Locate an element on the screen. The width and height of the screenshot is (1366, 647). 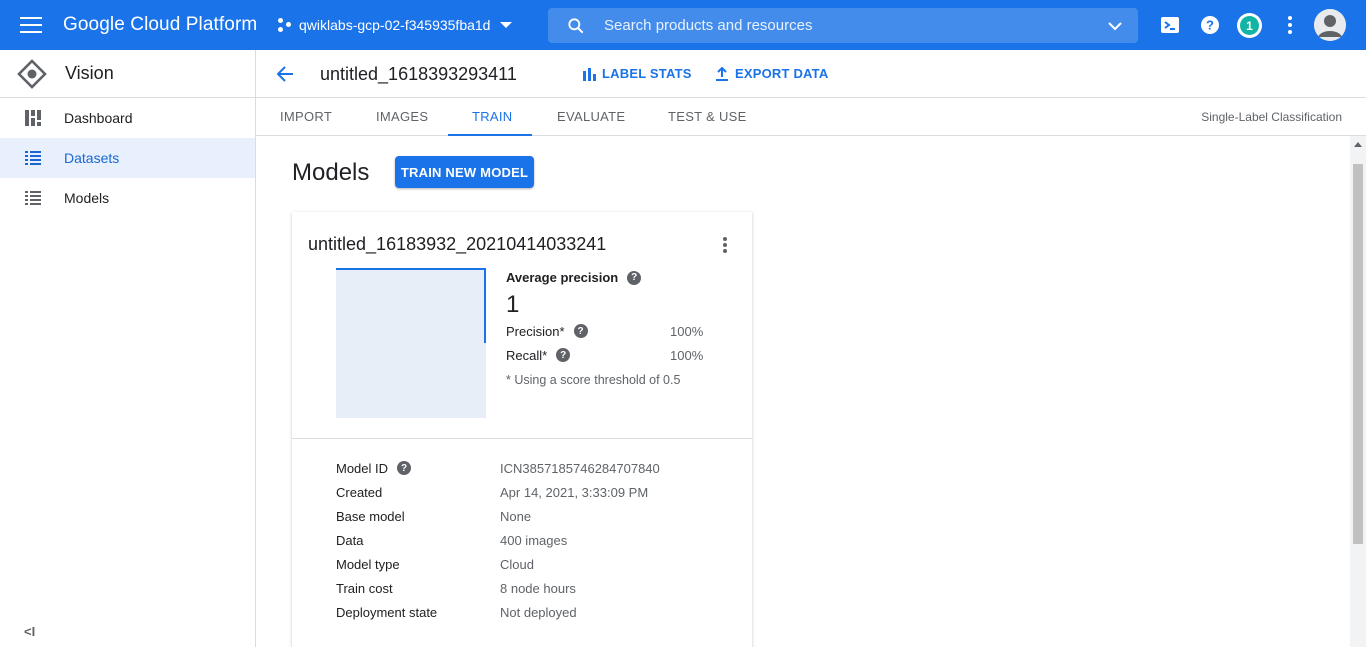
sidebar-item-label: Dashboard is located at coordinates (98, 118).